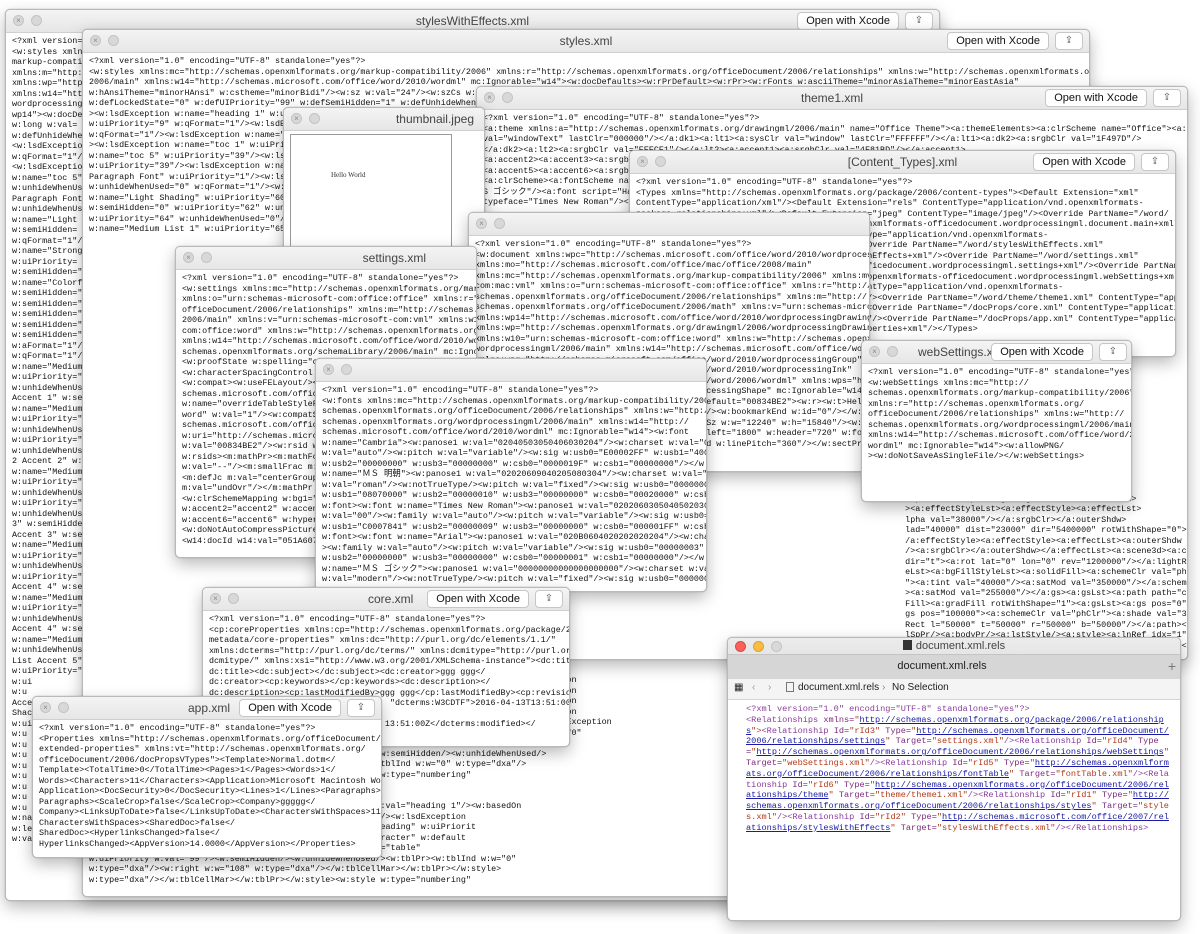 Image resolution: width=1200 pixels, height=934 pixels. Describe the element at coordinates (954, 689) in the screenshot. I see `jump-bar: ▦ ‹ › document.xml.rels › No Selection` at that location.